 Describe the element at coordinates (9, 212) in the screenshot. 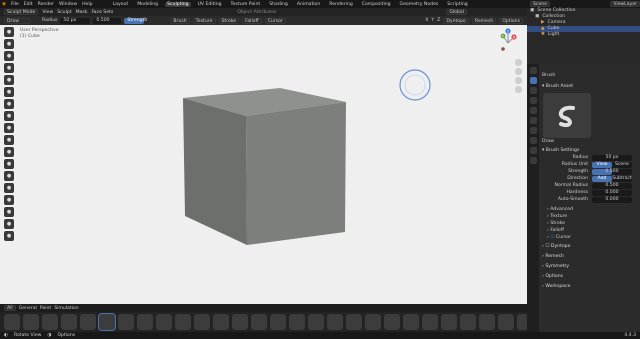

I see `grab-icon: ●` at that location.